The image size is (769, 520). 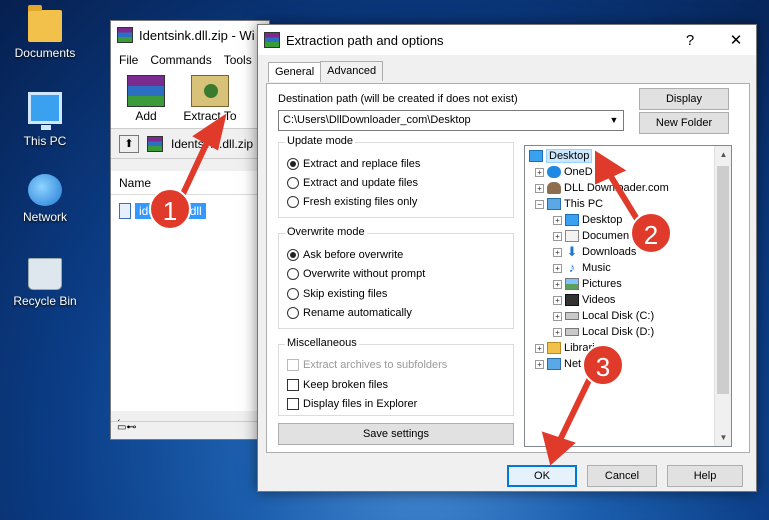 I want to click on dll-file-icon, so click(x=125, y=211).